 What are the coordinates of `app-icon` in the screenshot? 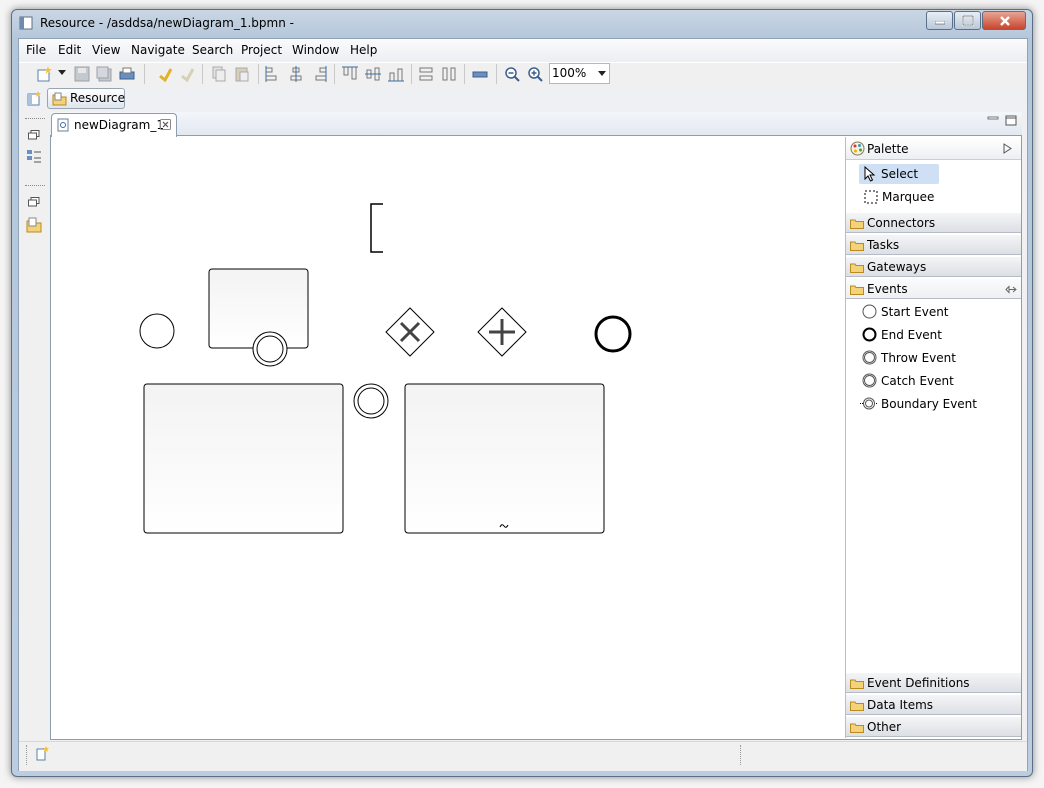 It's located at (26, 23).